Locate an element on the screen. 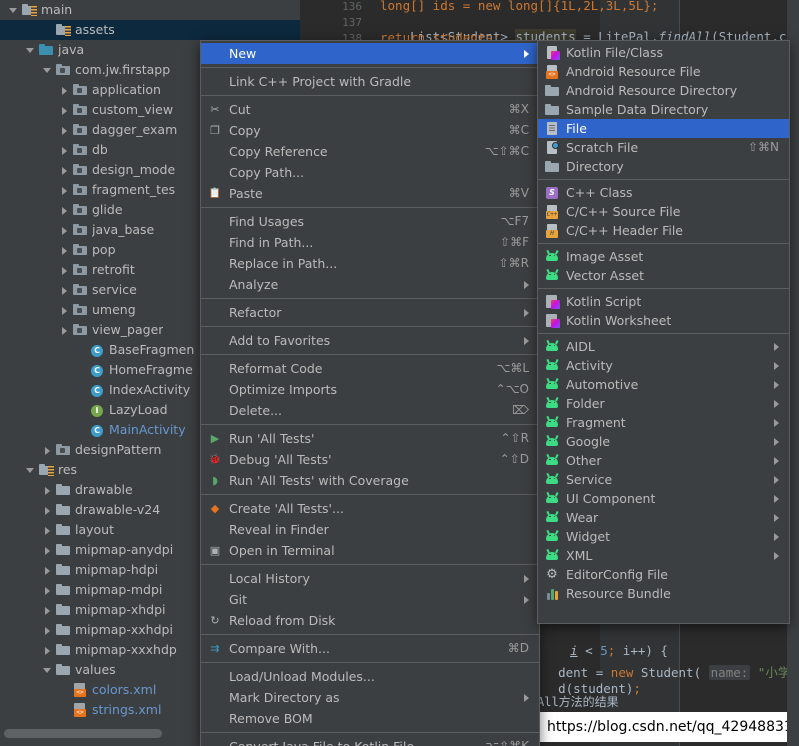  menu-item-automotive: Automotive is located at coordinates (663, 384).